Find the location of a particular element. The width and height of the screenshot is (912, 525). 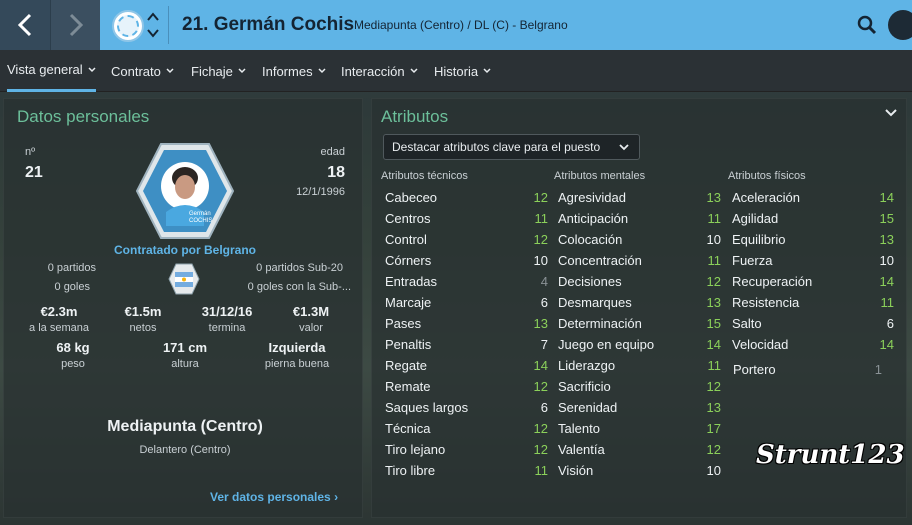

tab-label: Interacción is located at coordinates (373, 71).